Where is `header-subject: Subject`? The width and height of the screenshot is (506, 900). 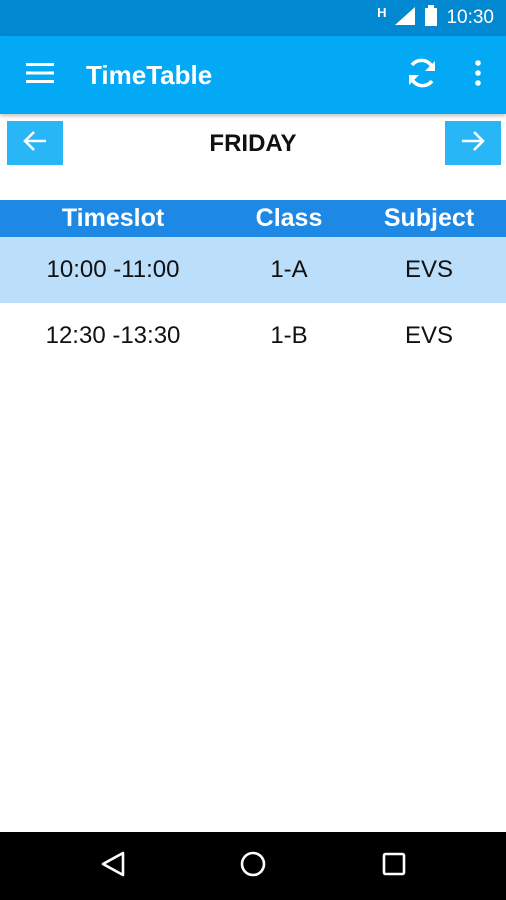 header-subject: Subject is located at coordinates (429, 218).